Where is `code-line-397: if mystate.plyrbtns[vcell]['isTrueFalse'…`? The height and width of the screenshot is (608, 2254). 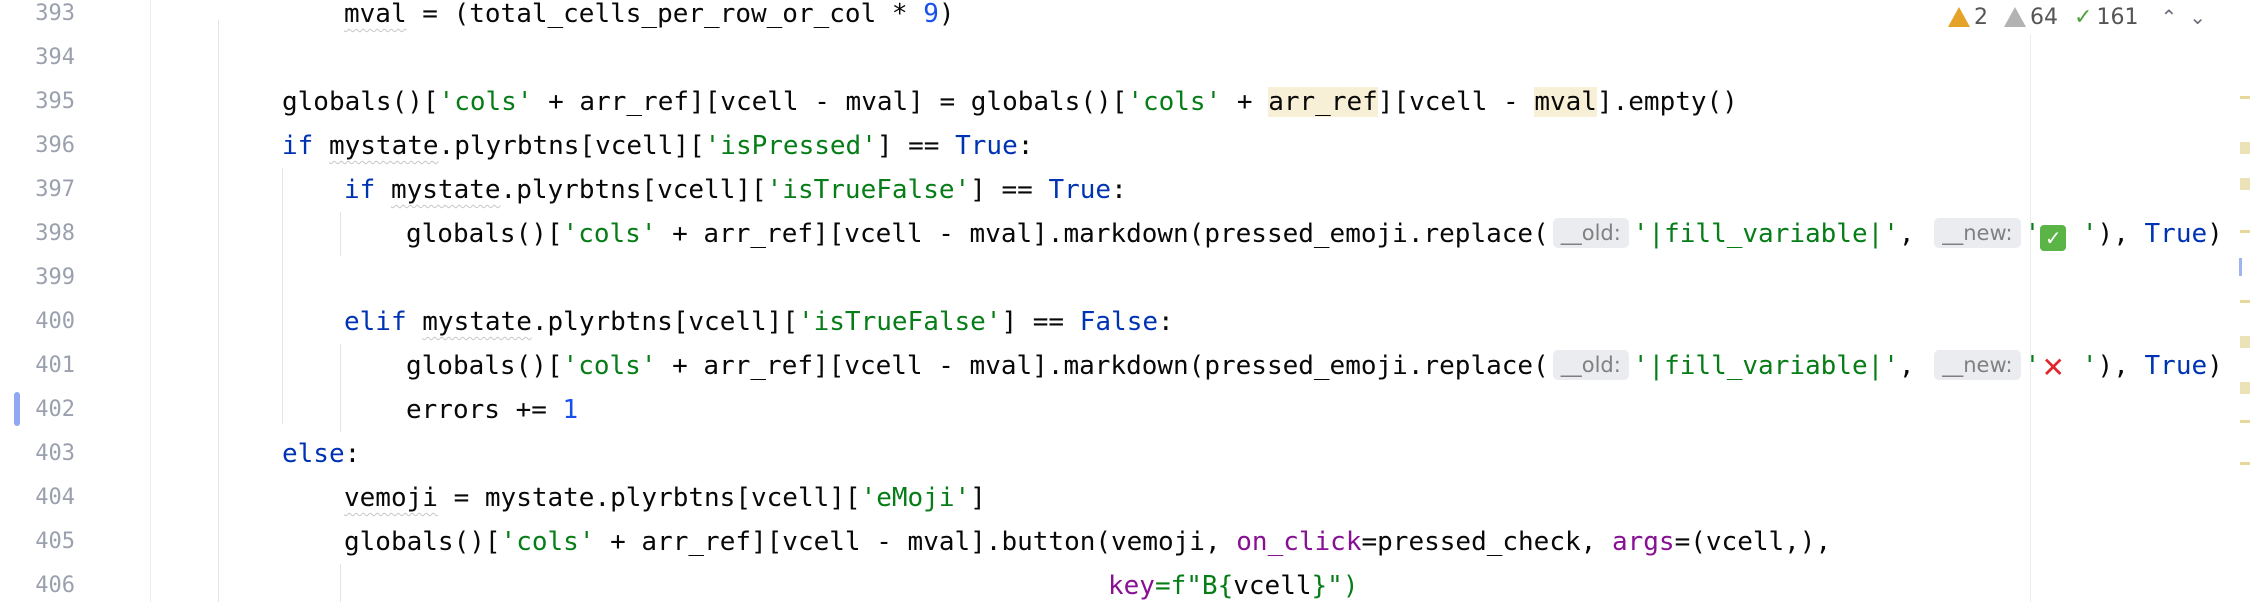 code-line-397: if mystate.plyrbtns[vcell]['isTrueFalse'… is located at coordinates (735, 190).